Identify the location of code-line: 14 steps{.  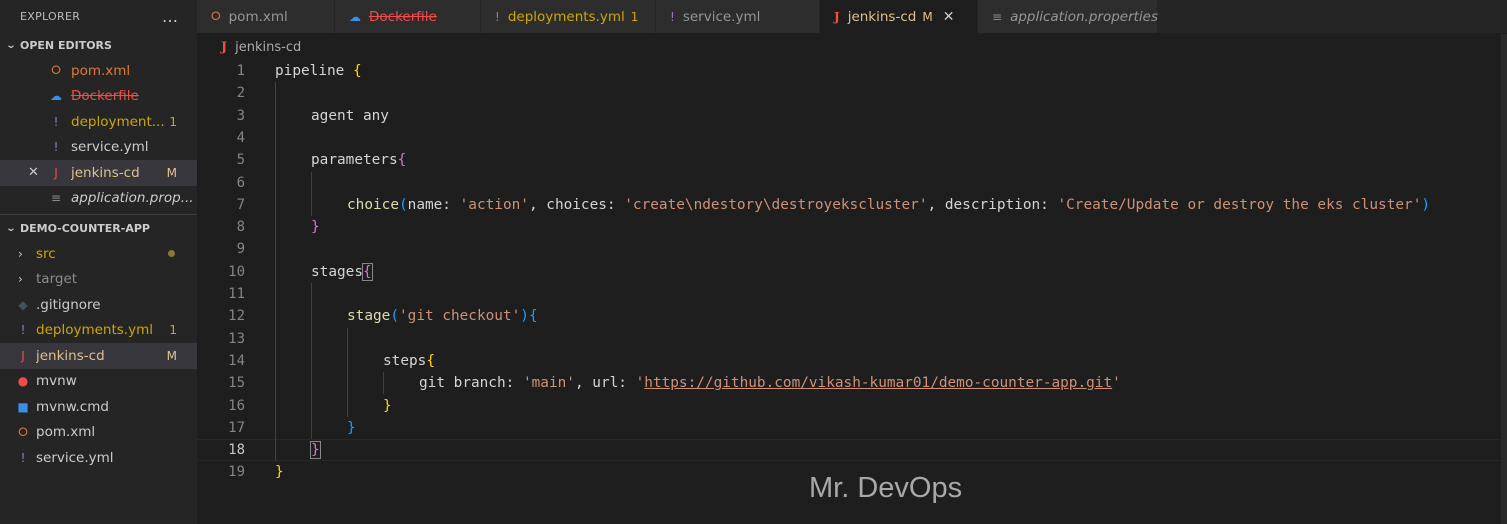
(852, 361).